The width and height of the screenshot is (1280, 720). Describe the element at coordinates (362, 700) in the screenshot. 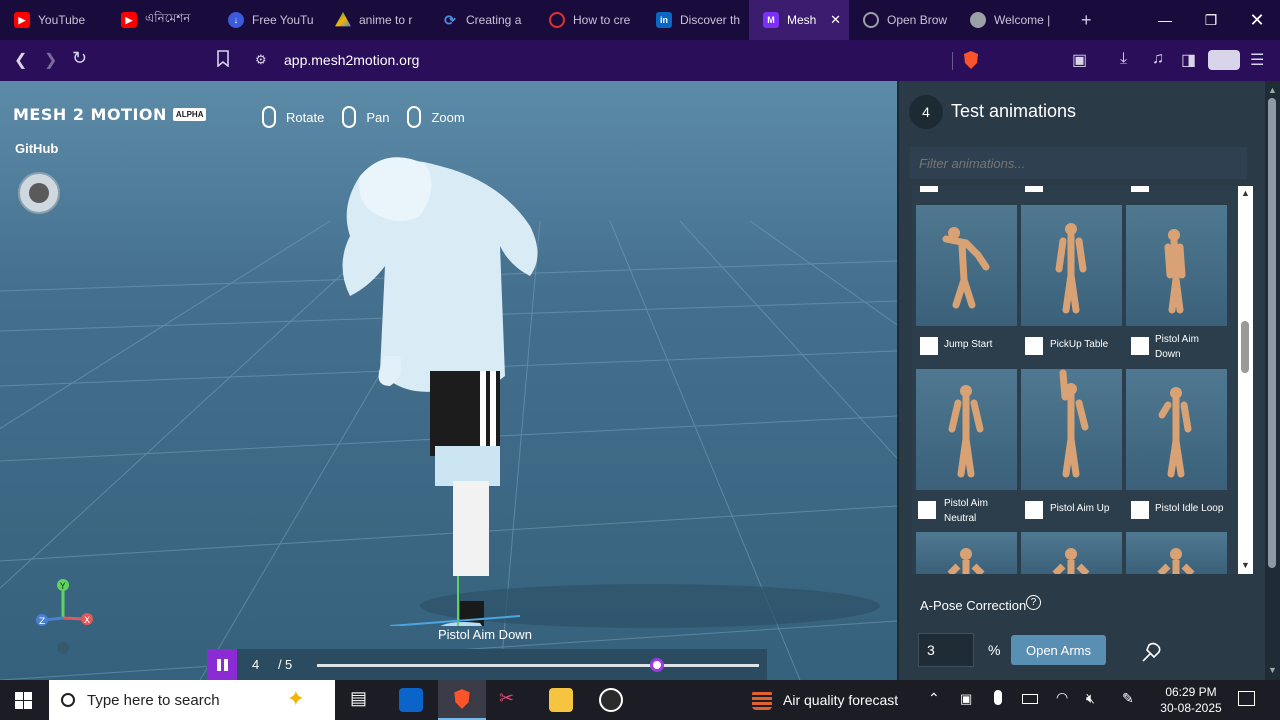

I see `task-view-icon: ▤` at that location.